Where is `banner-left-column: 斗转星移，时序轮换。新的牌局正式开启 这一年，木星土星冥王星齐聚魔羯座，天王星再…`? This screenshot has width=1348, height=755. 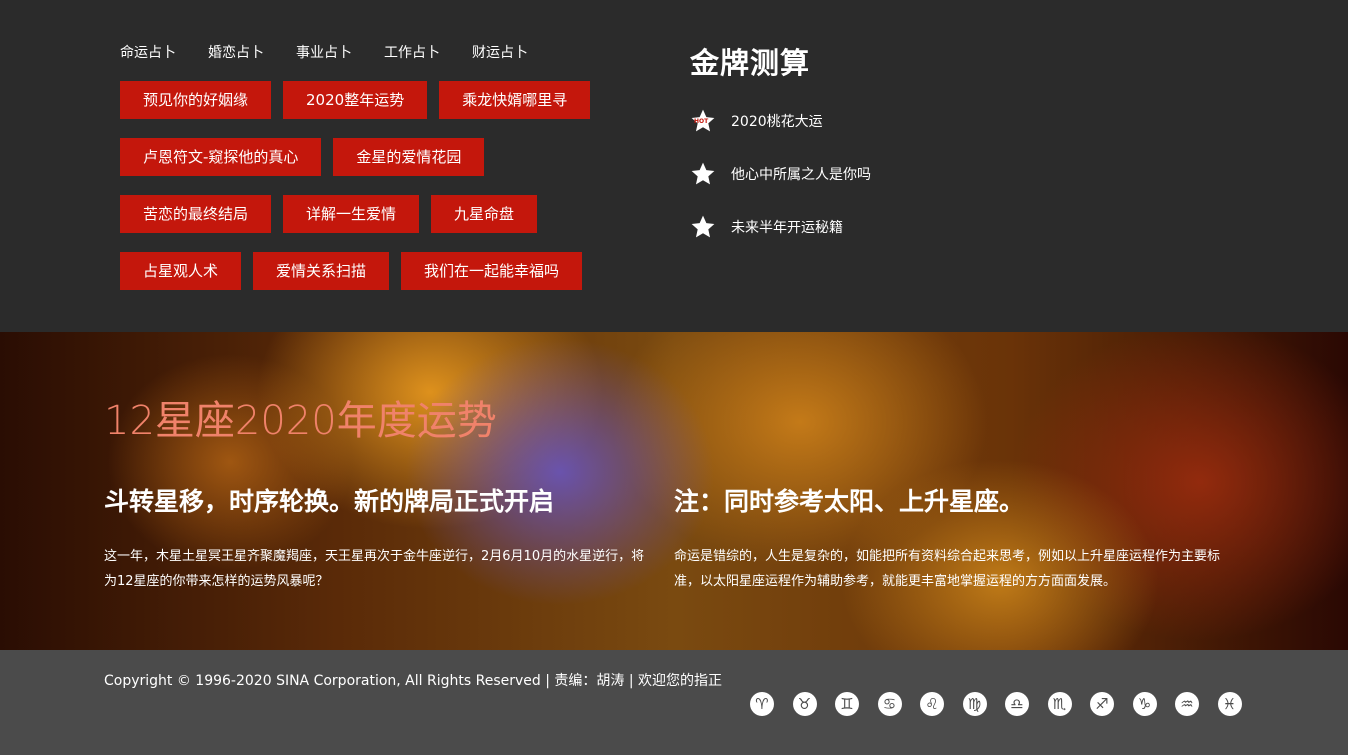
banner-left-column: 斗转星移，时序轮换。新的牌局正式开启 这一年，木星土星冥王星齐聚魔羯座，天王星再… is located at coordinates (376, 538).